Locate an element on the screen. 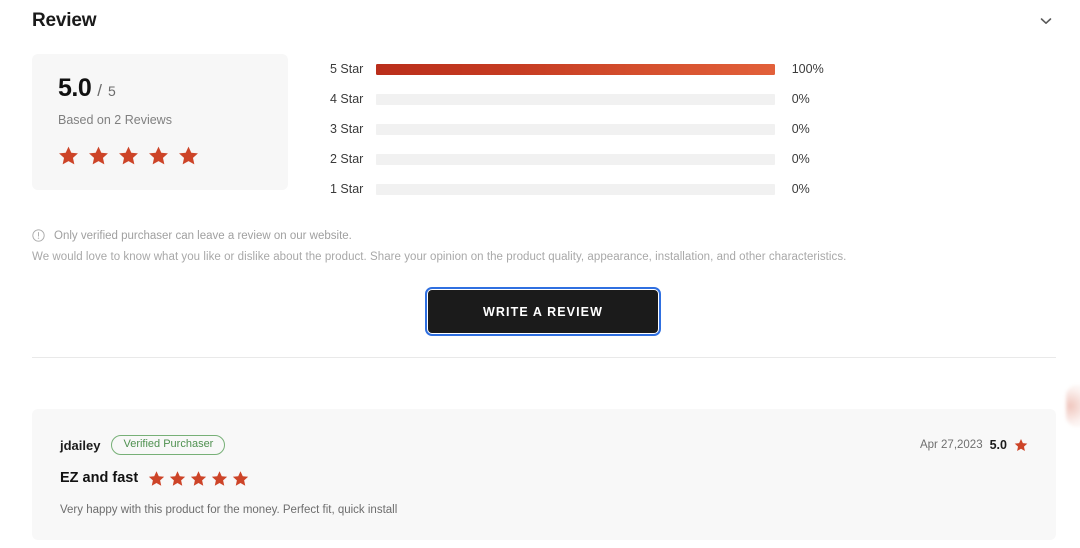 This screenshot has height=548, width=1080. rating-bar-row: 1 Star 0% is located at coordinates (590, 189).